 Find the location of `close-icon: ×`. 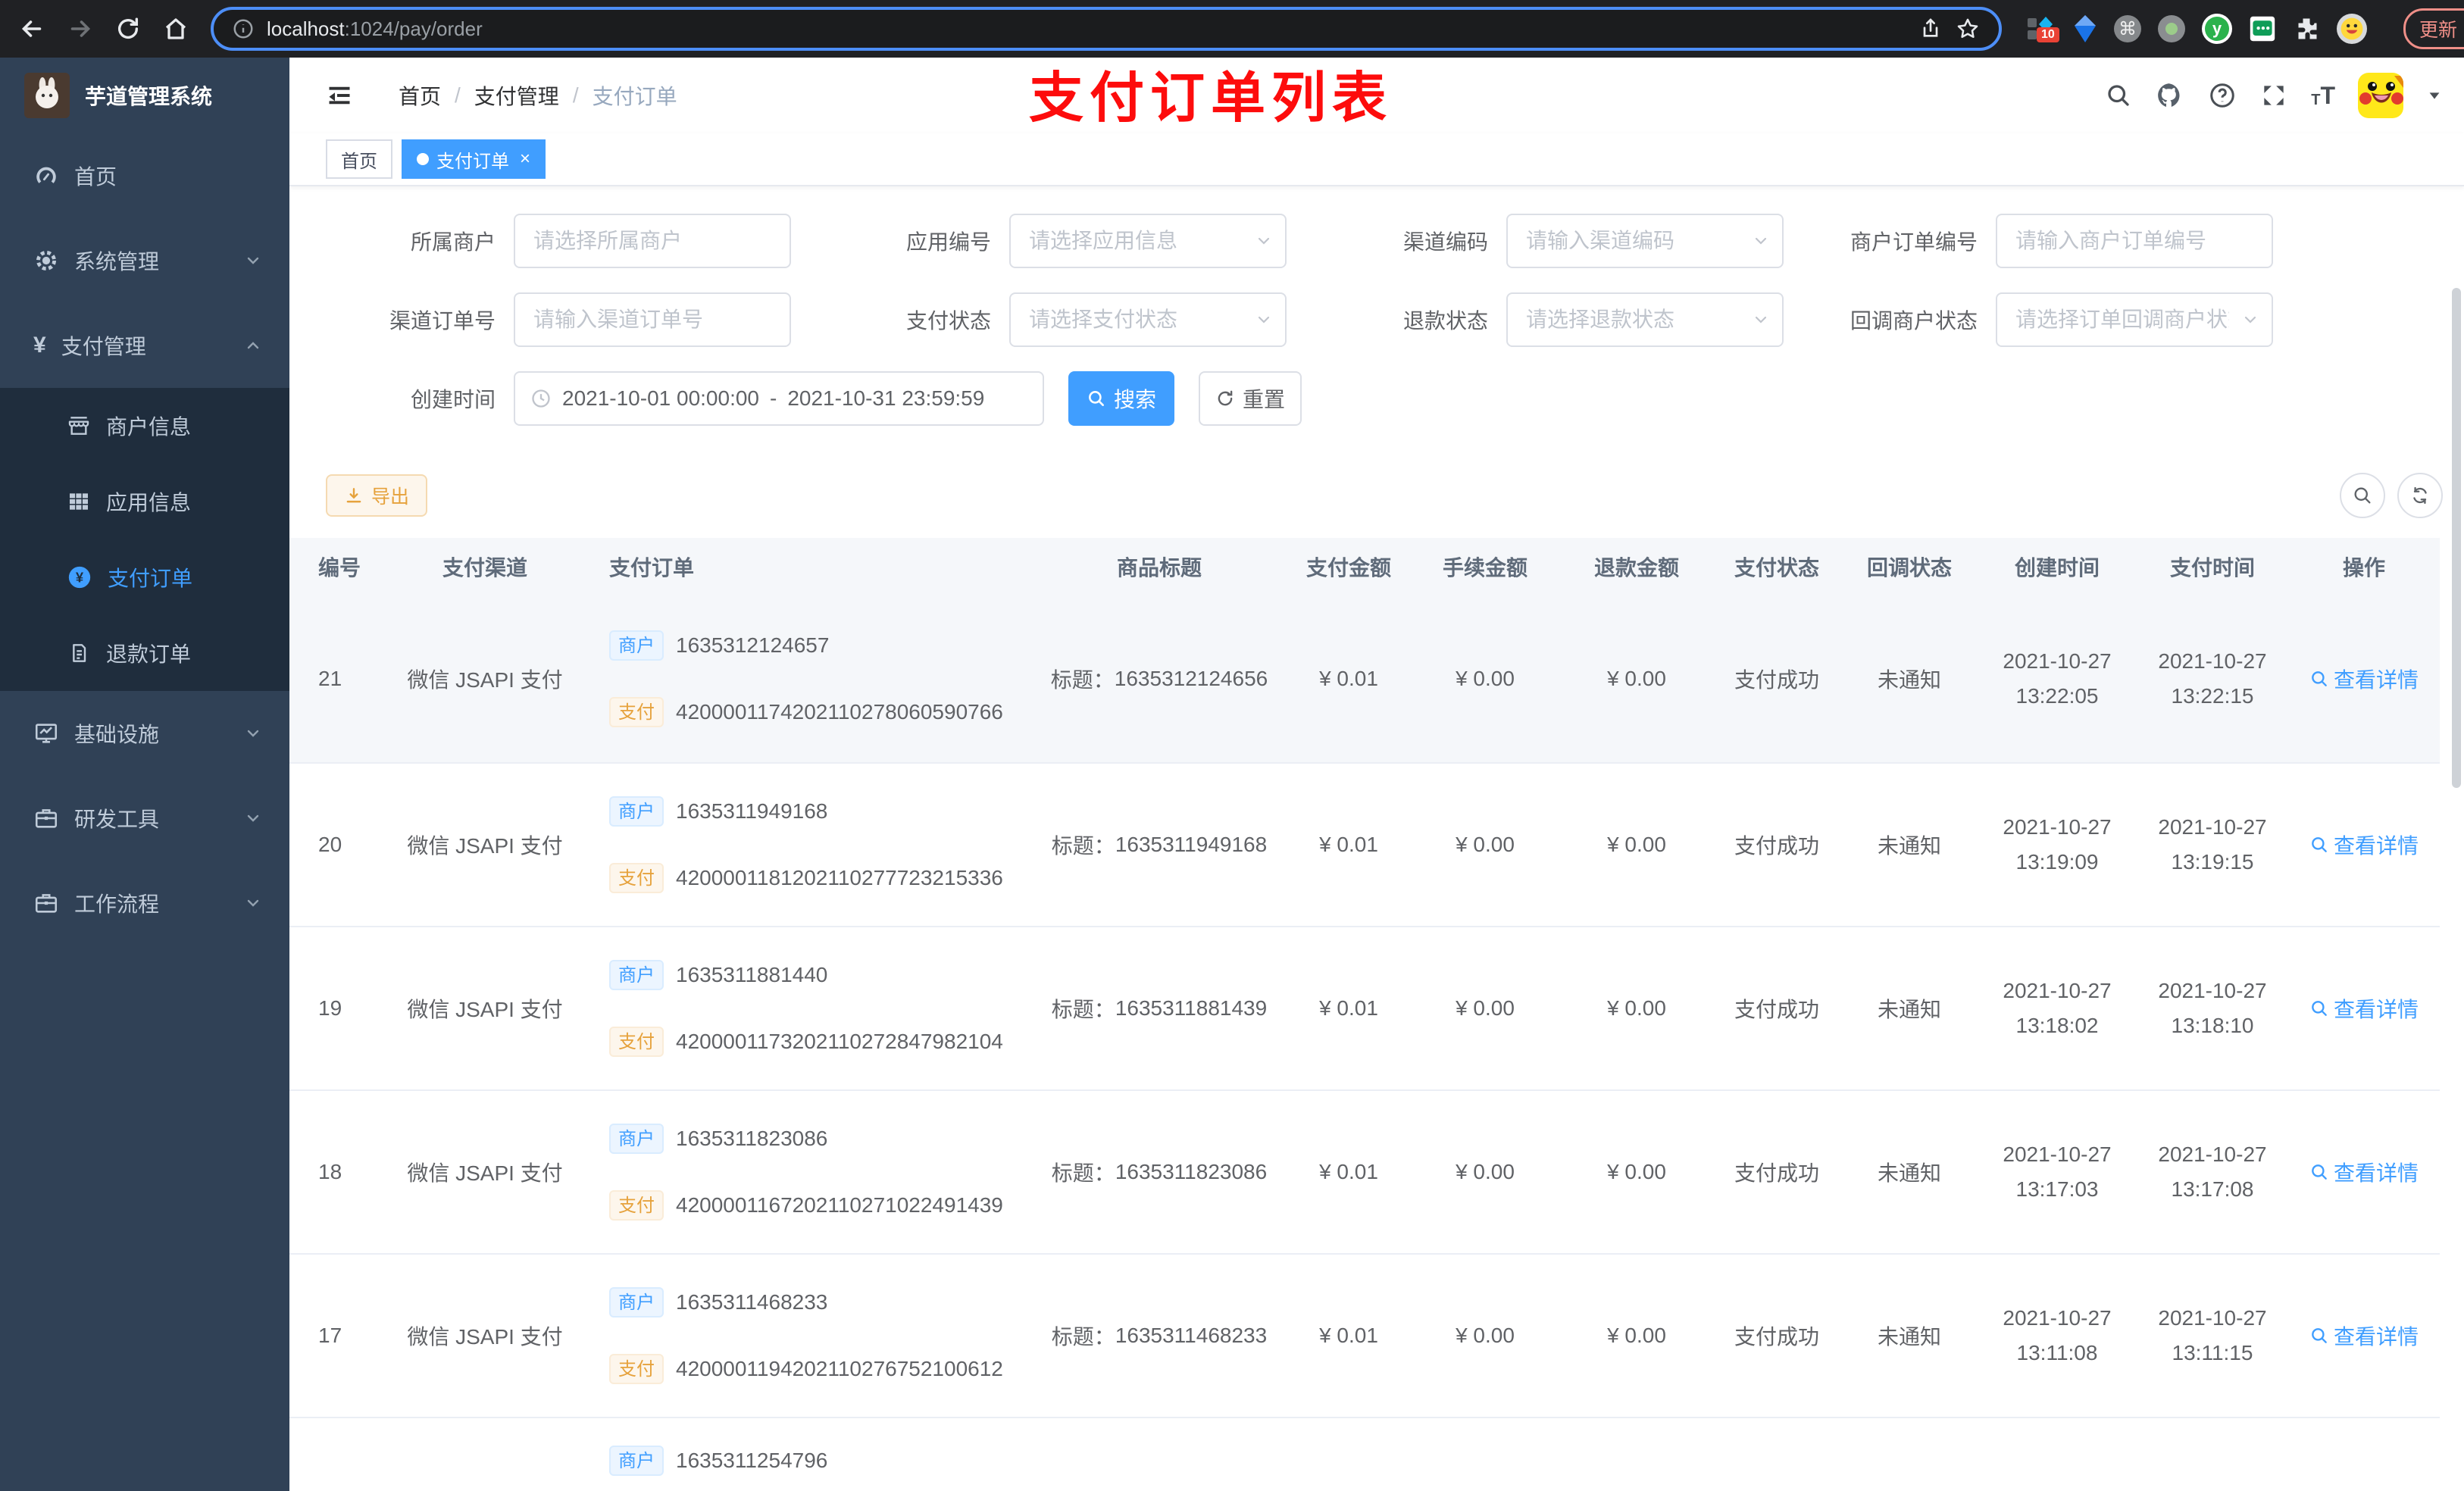

close-icon: × is located at coordinates (525, 159).